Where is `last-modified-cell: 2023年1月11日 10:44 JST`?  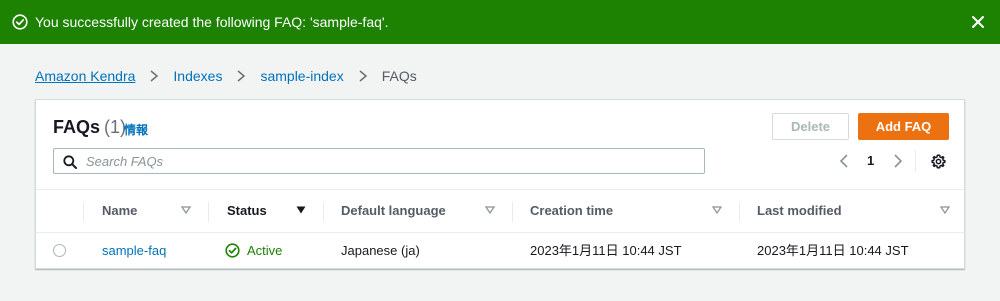
last-modified-cell: 2023年1月11日 10:44 JST is located at coordinates (833, 250).